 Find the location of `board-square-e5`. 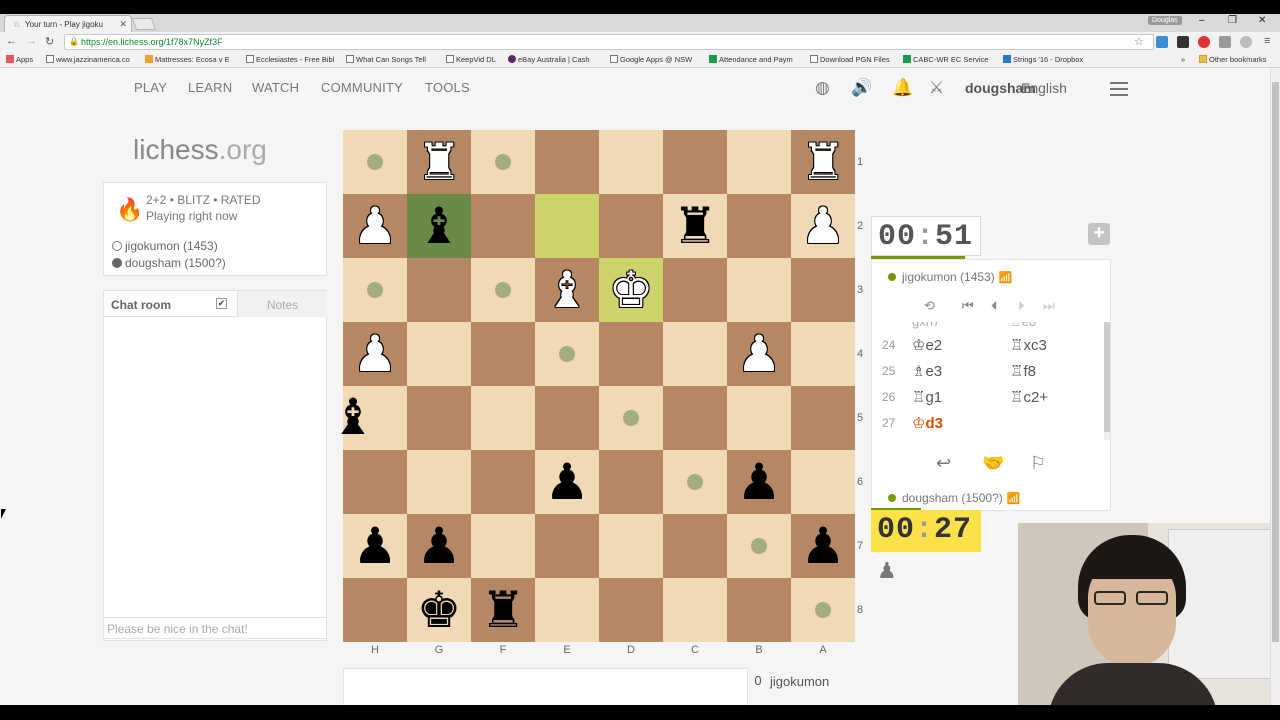

board-square-e5 is located at coordinates (567, 418).